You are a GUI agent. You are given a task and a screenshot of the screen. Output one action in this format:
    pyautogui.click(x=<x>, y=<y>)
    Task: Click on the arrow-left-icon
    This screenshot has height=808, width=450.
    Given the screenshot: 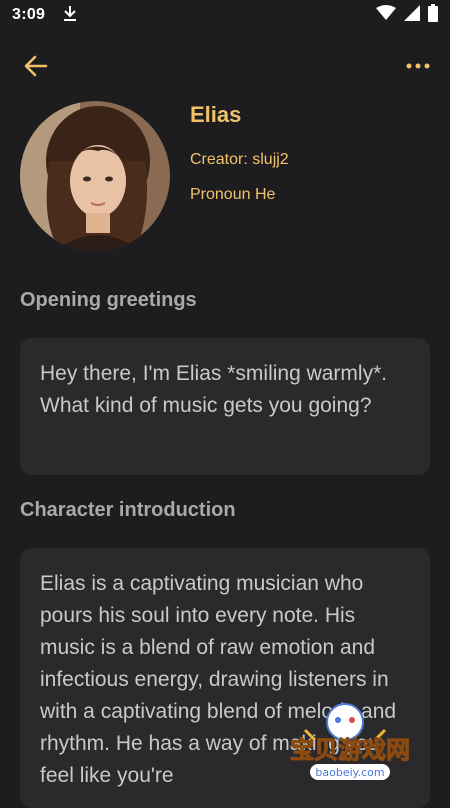 What is the action you would take?
    pyautogui.click(x=36, y=69)
    